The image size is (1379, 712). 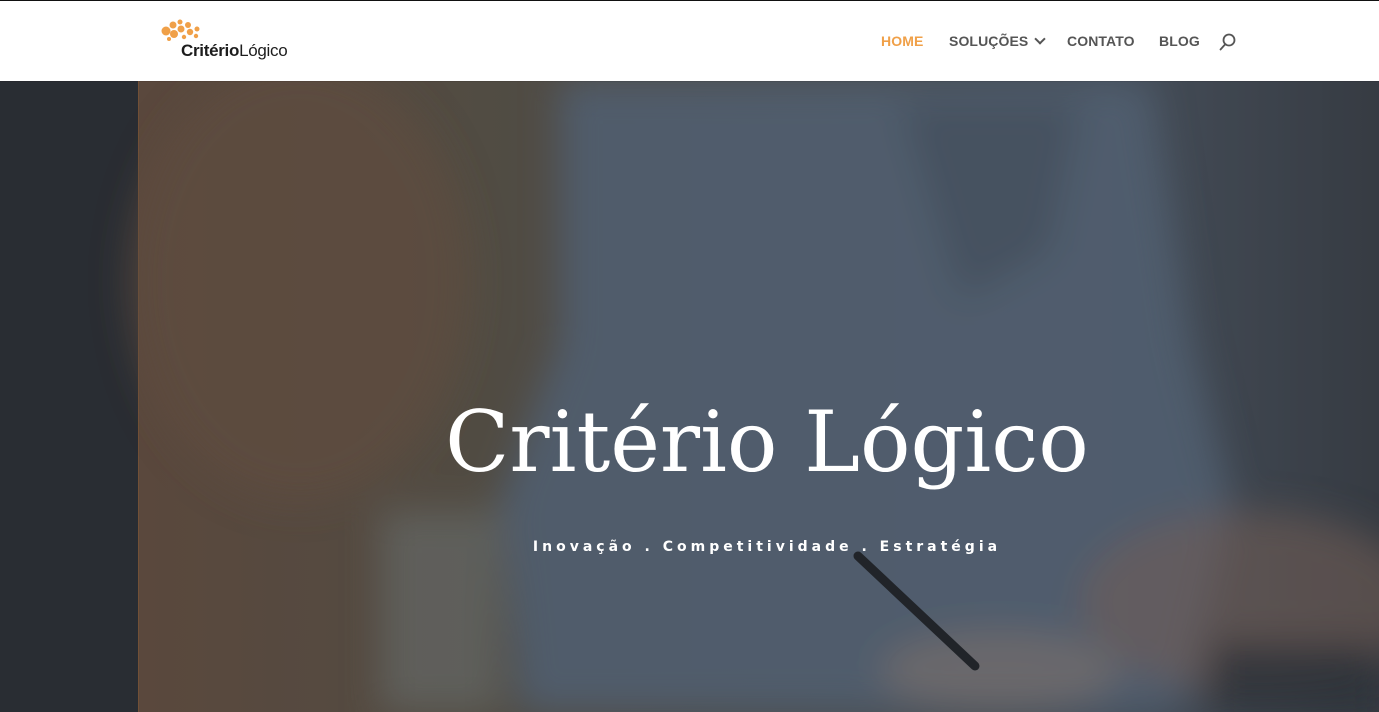 What do you see at coordinates (1040, 39) in the screenshot?
I see `chevron-down-icon` at bounding box center [1040, 39].